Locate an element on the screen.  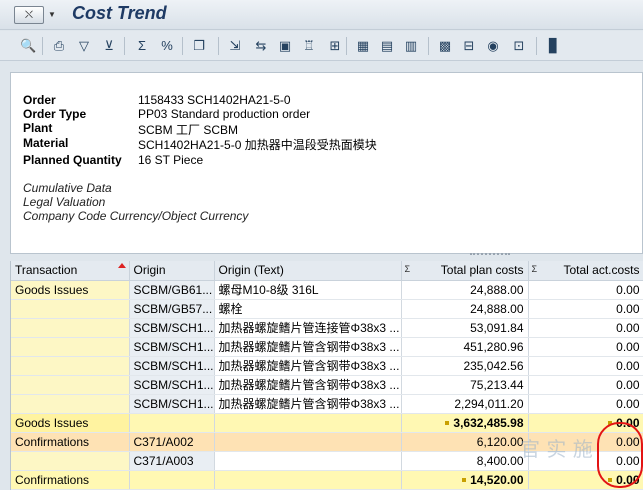
table-row: SCBM/GB57... 螺栓 24,888.00 0.00 is located at coordinates (327, 309).